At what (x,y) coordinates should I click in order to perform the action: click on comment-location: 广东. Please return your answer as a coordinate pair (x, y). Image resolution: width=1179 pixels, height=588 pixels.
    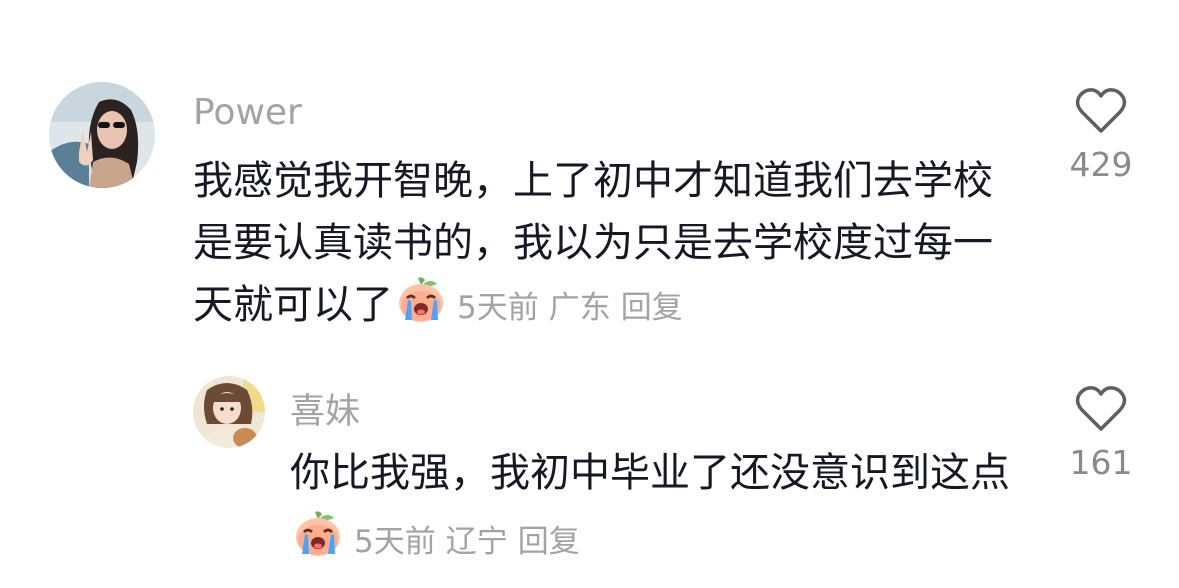
    Looking at the image, I should click on (579, 308).